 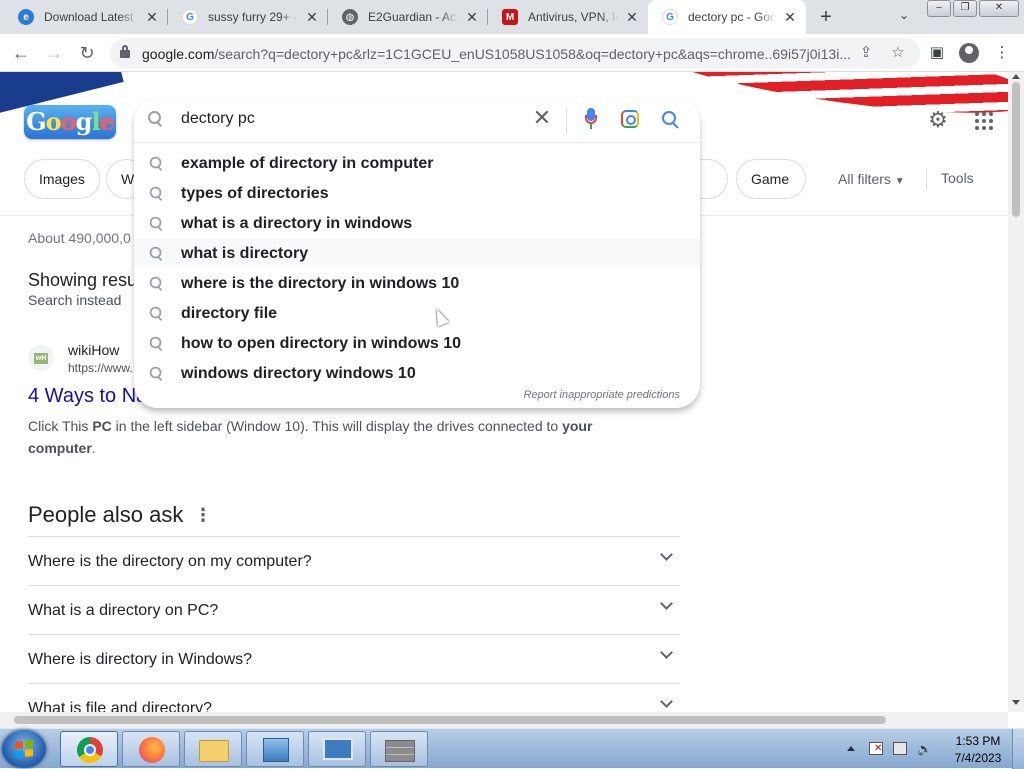 What do you see at coordinates (275, 749) in the screenshot?
I see `taskbar-control-panel` at bounding box center [275, 749].